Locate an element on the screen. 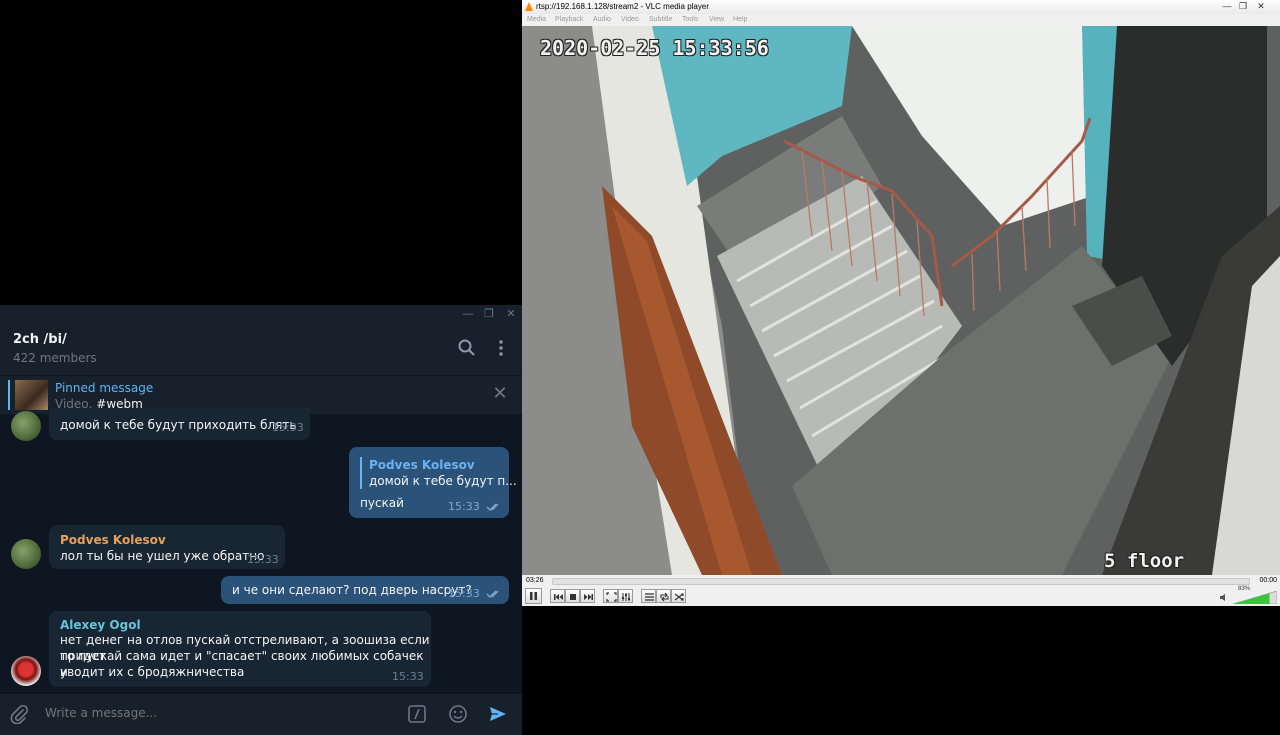 The height and width of the screenshot is (735, 1280). previous-button is located at coordinates (557, 596).